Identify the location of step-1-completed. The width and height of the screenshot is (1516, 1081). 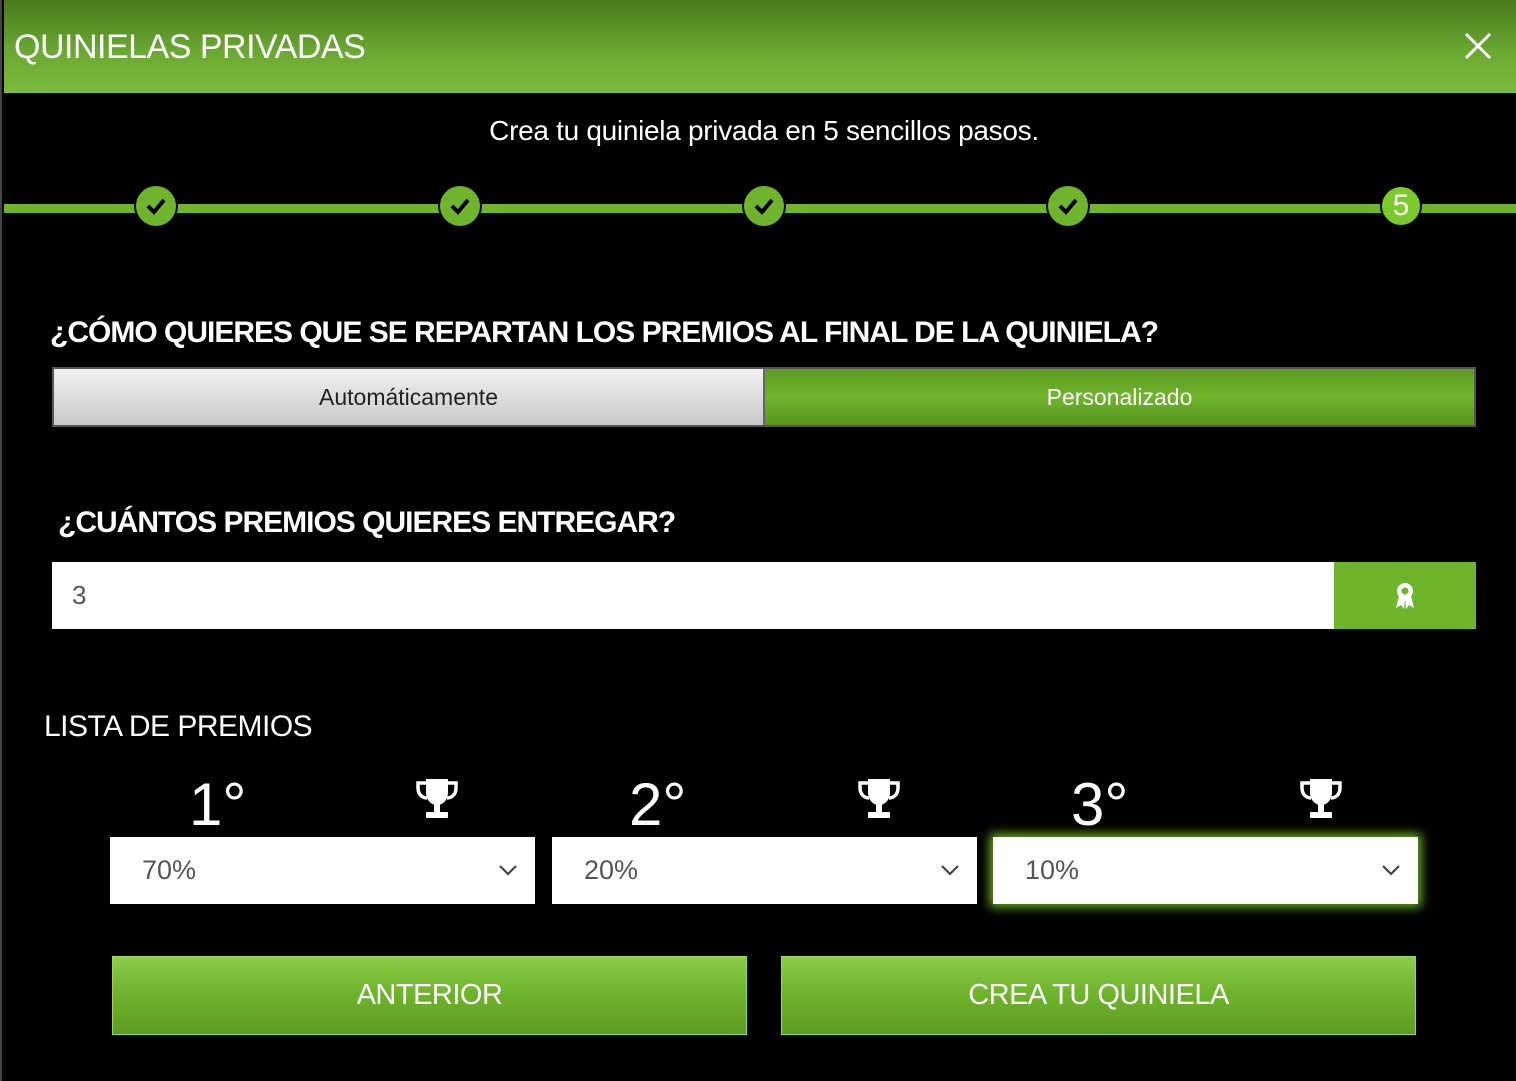
(156, 206).